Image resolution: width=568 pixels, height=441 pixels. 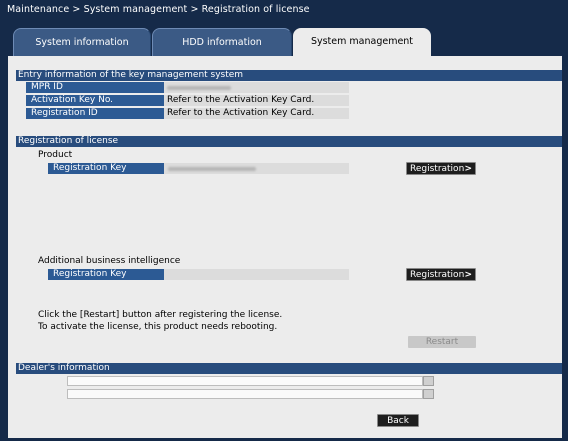 I want to click on activation-key-value: Refer to the Activation Key Card., so click(x=256, y=100).